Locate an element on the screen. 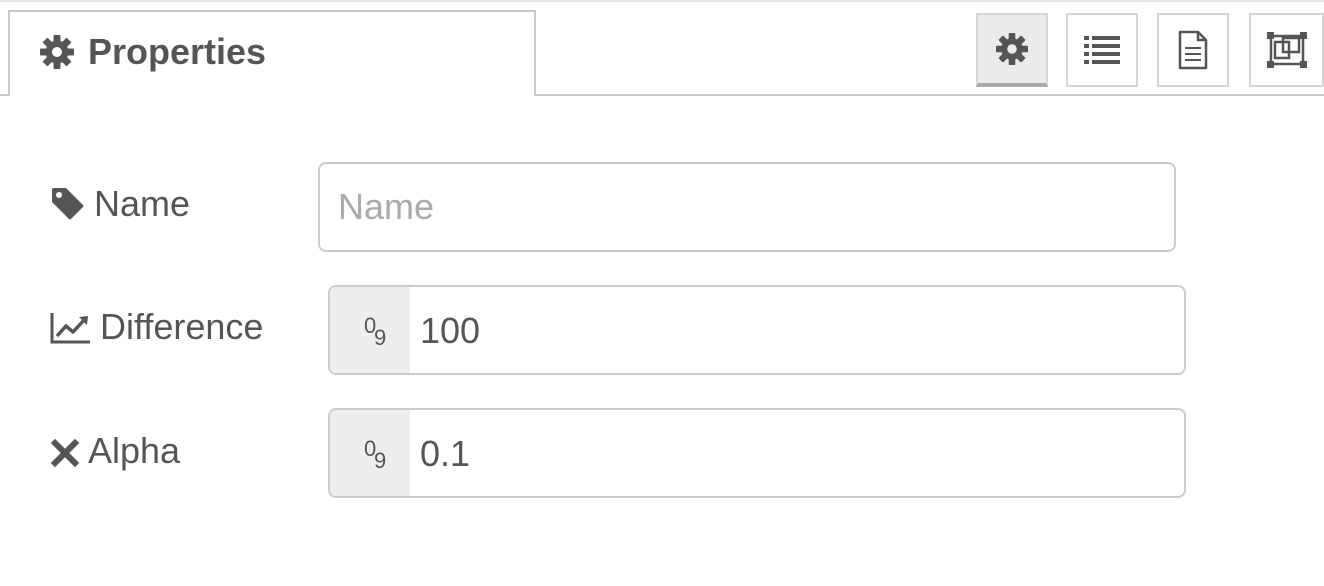 The image size is (1324, 586). difference-label: Difference is located at coordinates (156, 327).